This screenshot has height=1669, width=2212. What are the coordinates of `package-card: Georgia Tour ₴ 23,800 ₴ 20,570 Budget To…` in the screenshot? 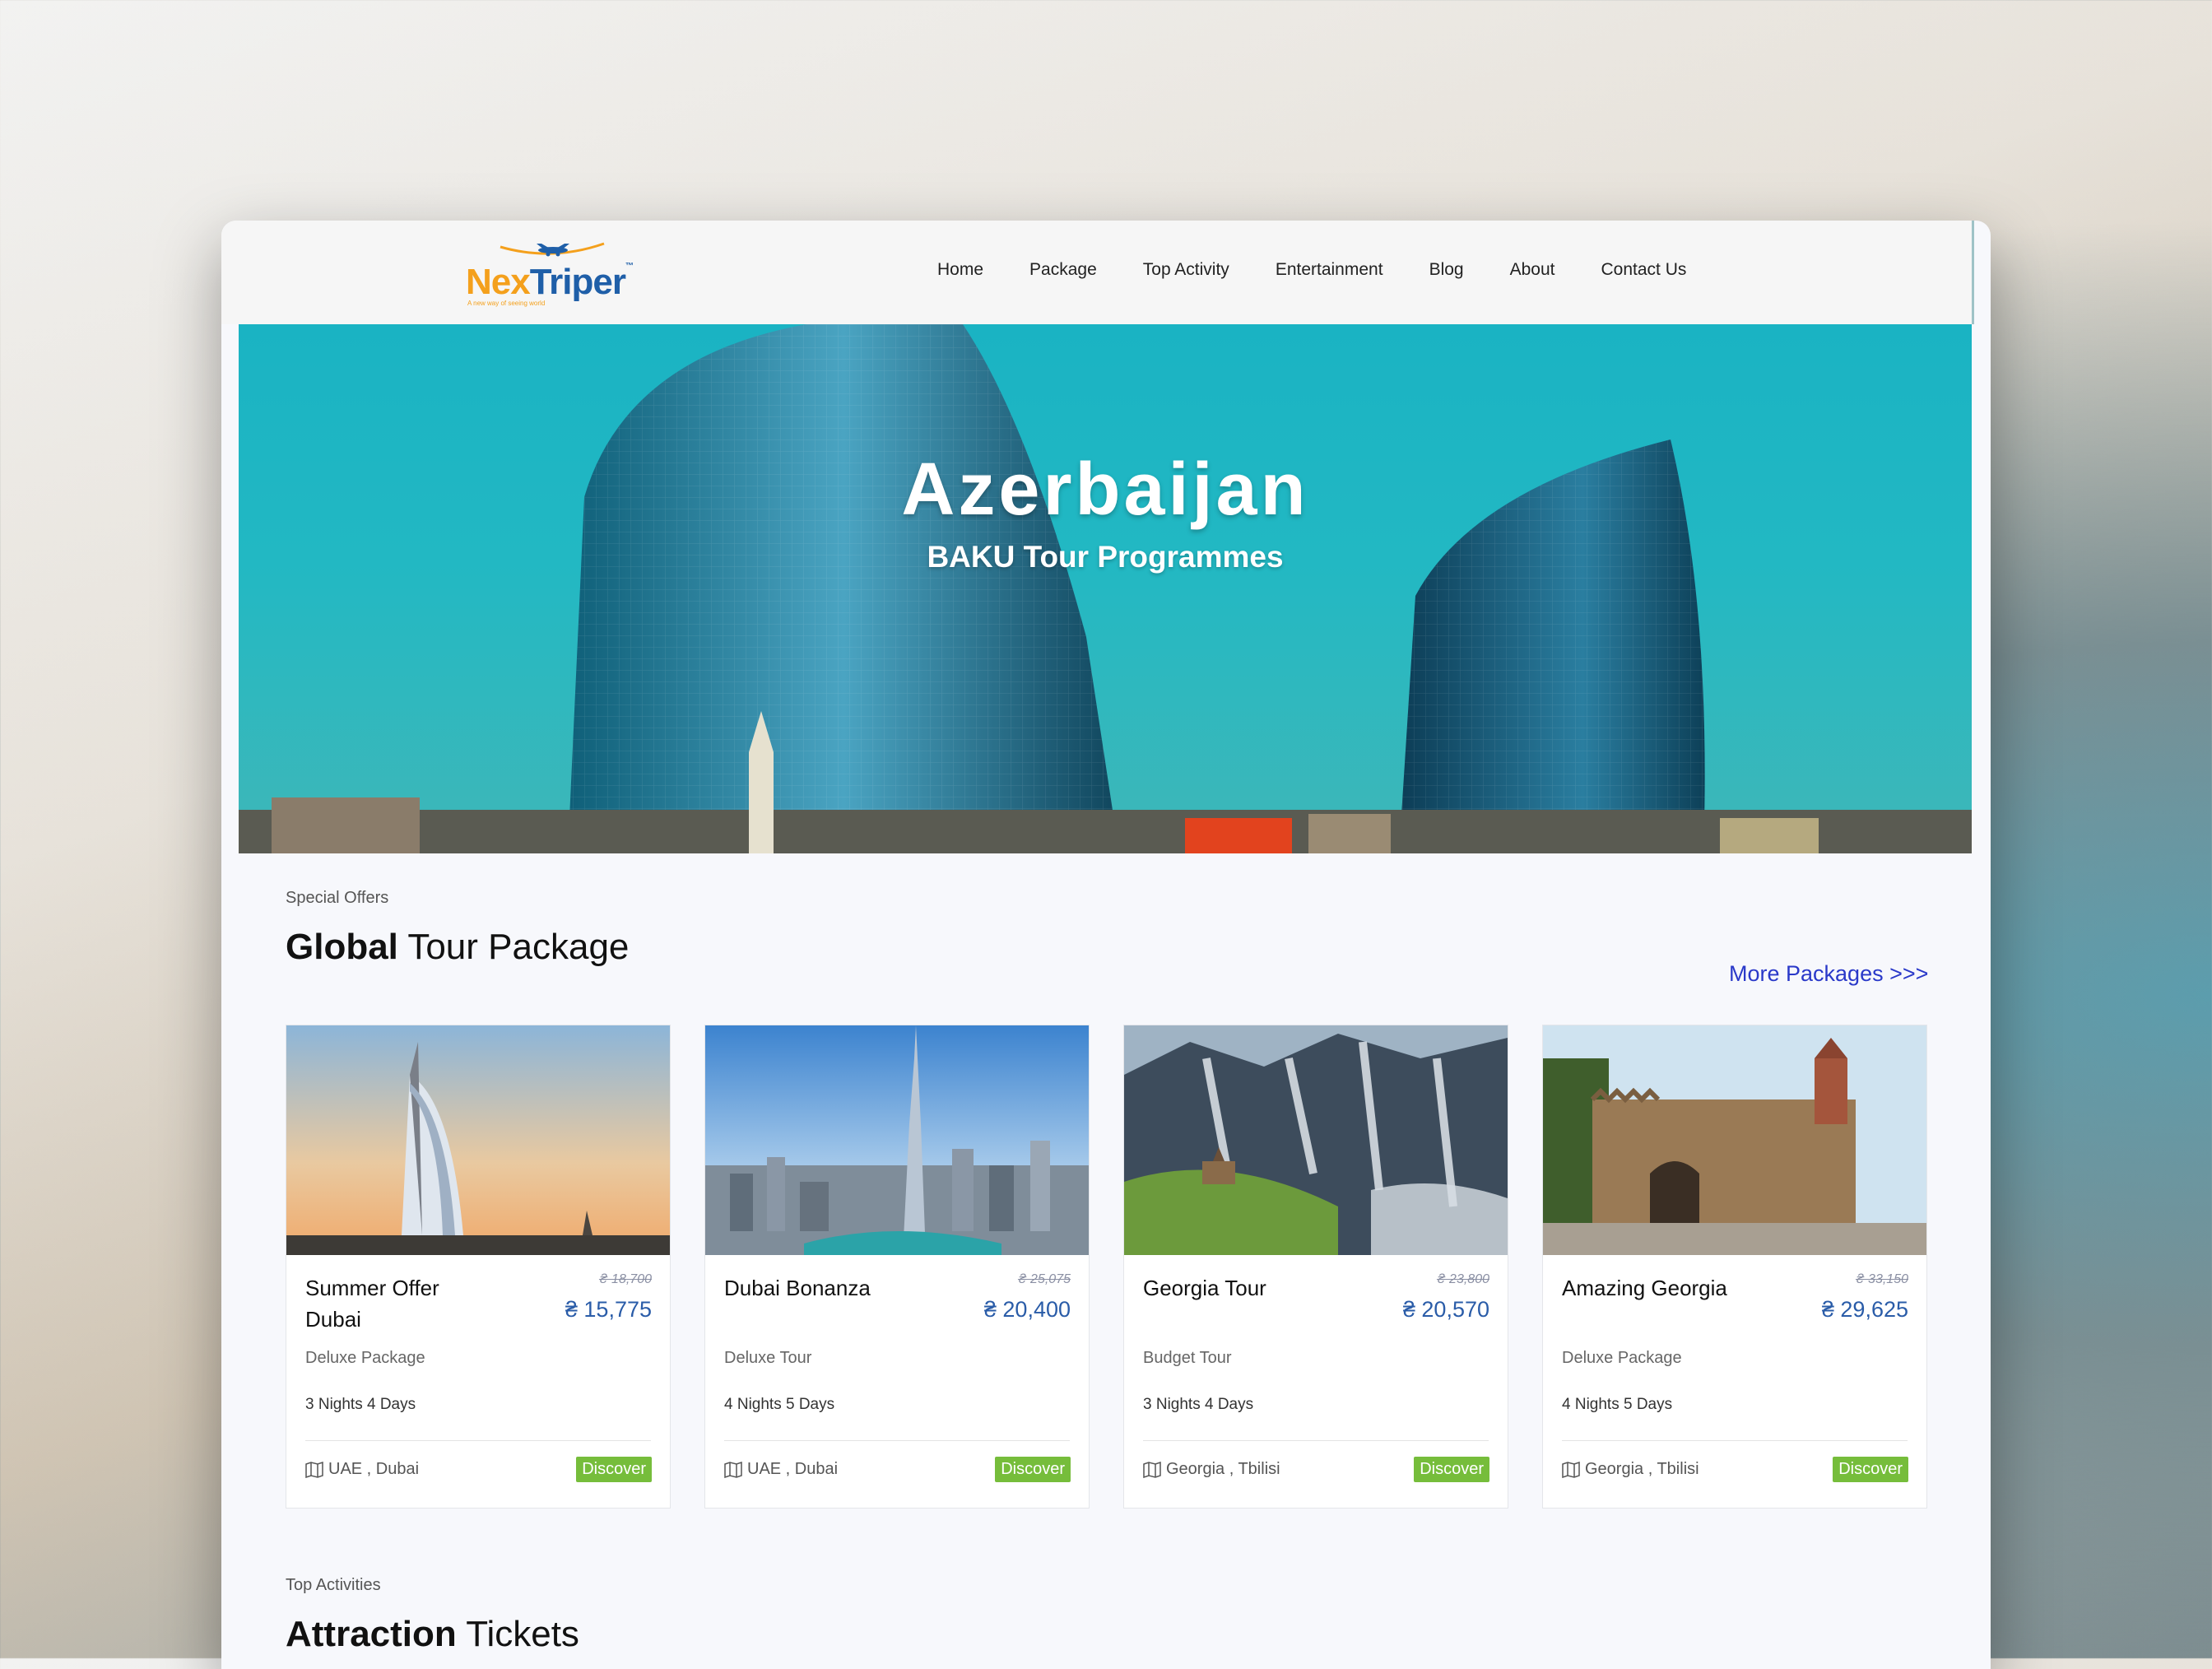 It's located at (1315, 1267).